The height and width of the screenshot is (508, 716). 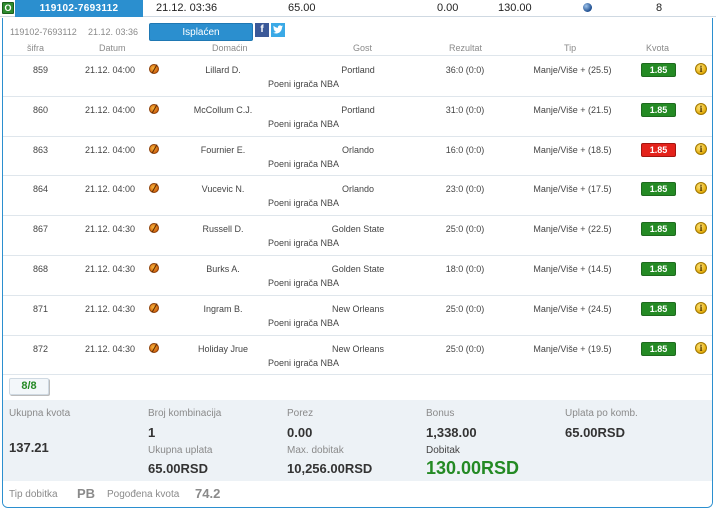 I want to click on facebook-share-icon: f, so click(x=262, y=30).